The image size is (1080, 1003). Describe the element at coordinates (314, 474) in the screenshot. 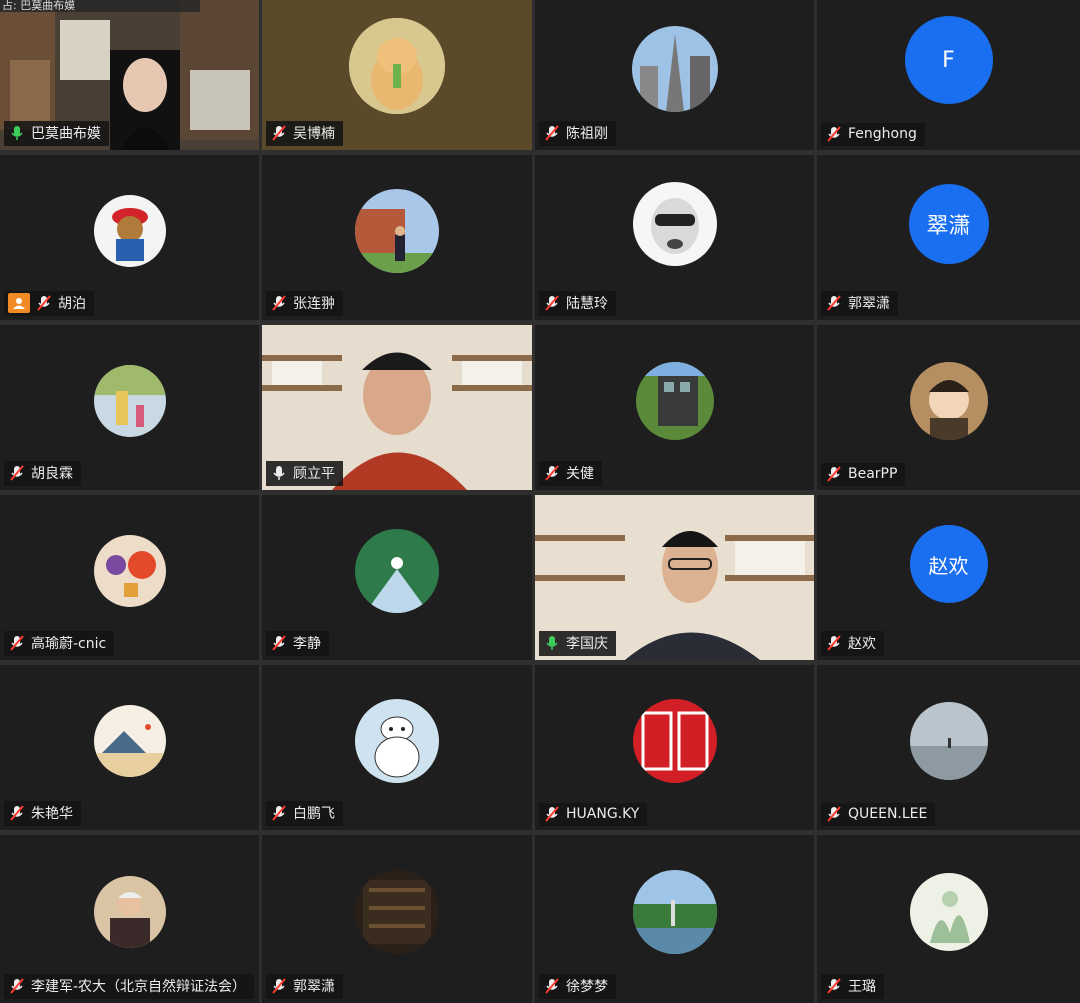

I see `participant-name: 顾立平` at that location.